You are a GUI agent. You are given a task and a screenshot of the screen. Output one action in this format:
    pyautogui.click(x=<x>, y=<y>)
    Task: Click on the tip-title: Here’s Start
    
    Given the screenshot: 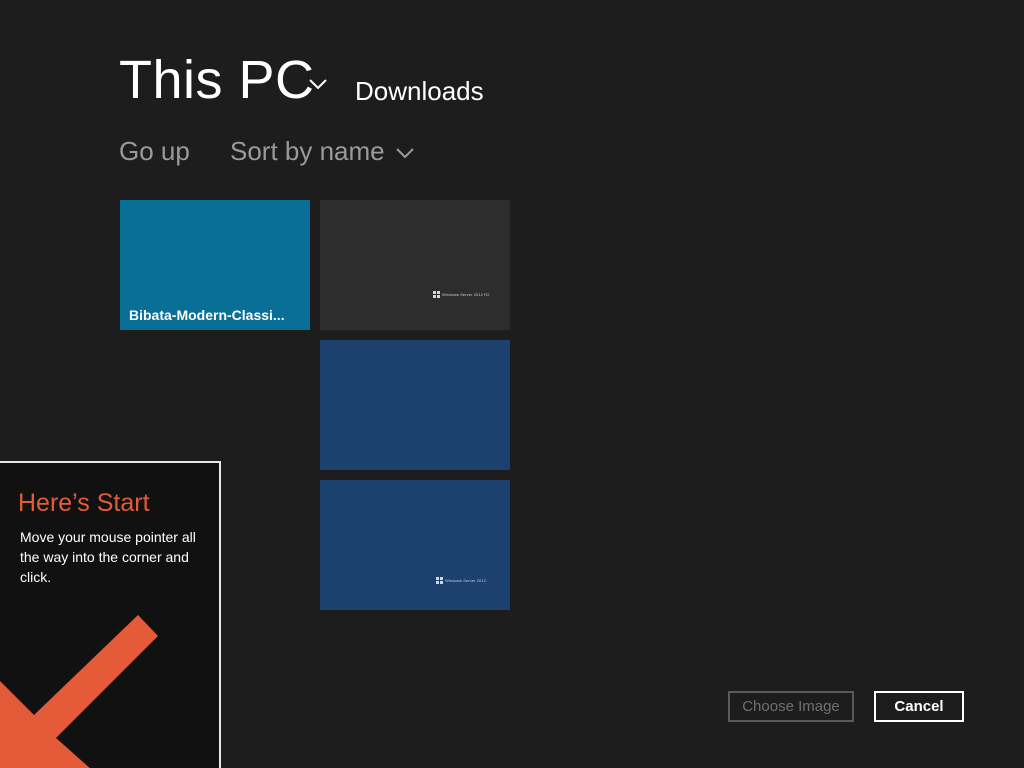 What is the action you would take?
    pyautogui.click(x=84, y=503)
    